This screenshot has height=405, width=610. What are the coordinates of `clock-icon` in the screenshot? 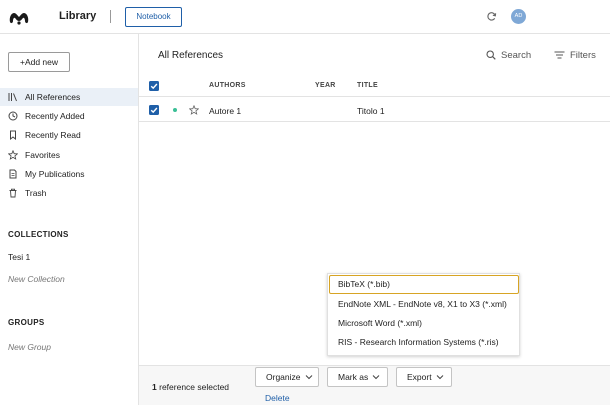 It's located at (13, 116).